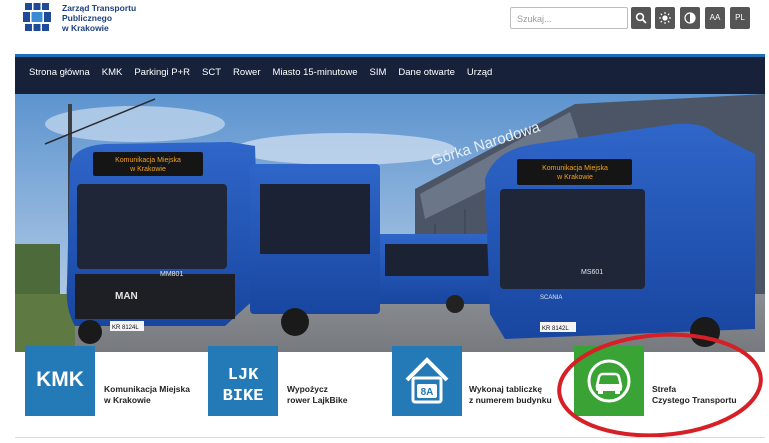 The height and width of the screenshot is (443, 769). I want to click on annotation-circle, so click(660, 385).